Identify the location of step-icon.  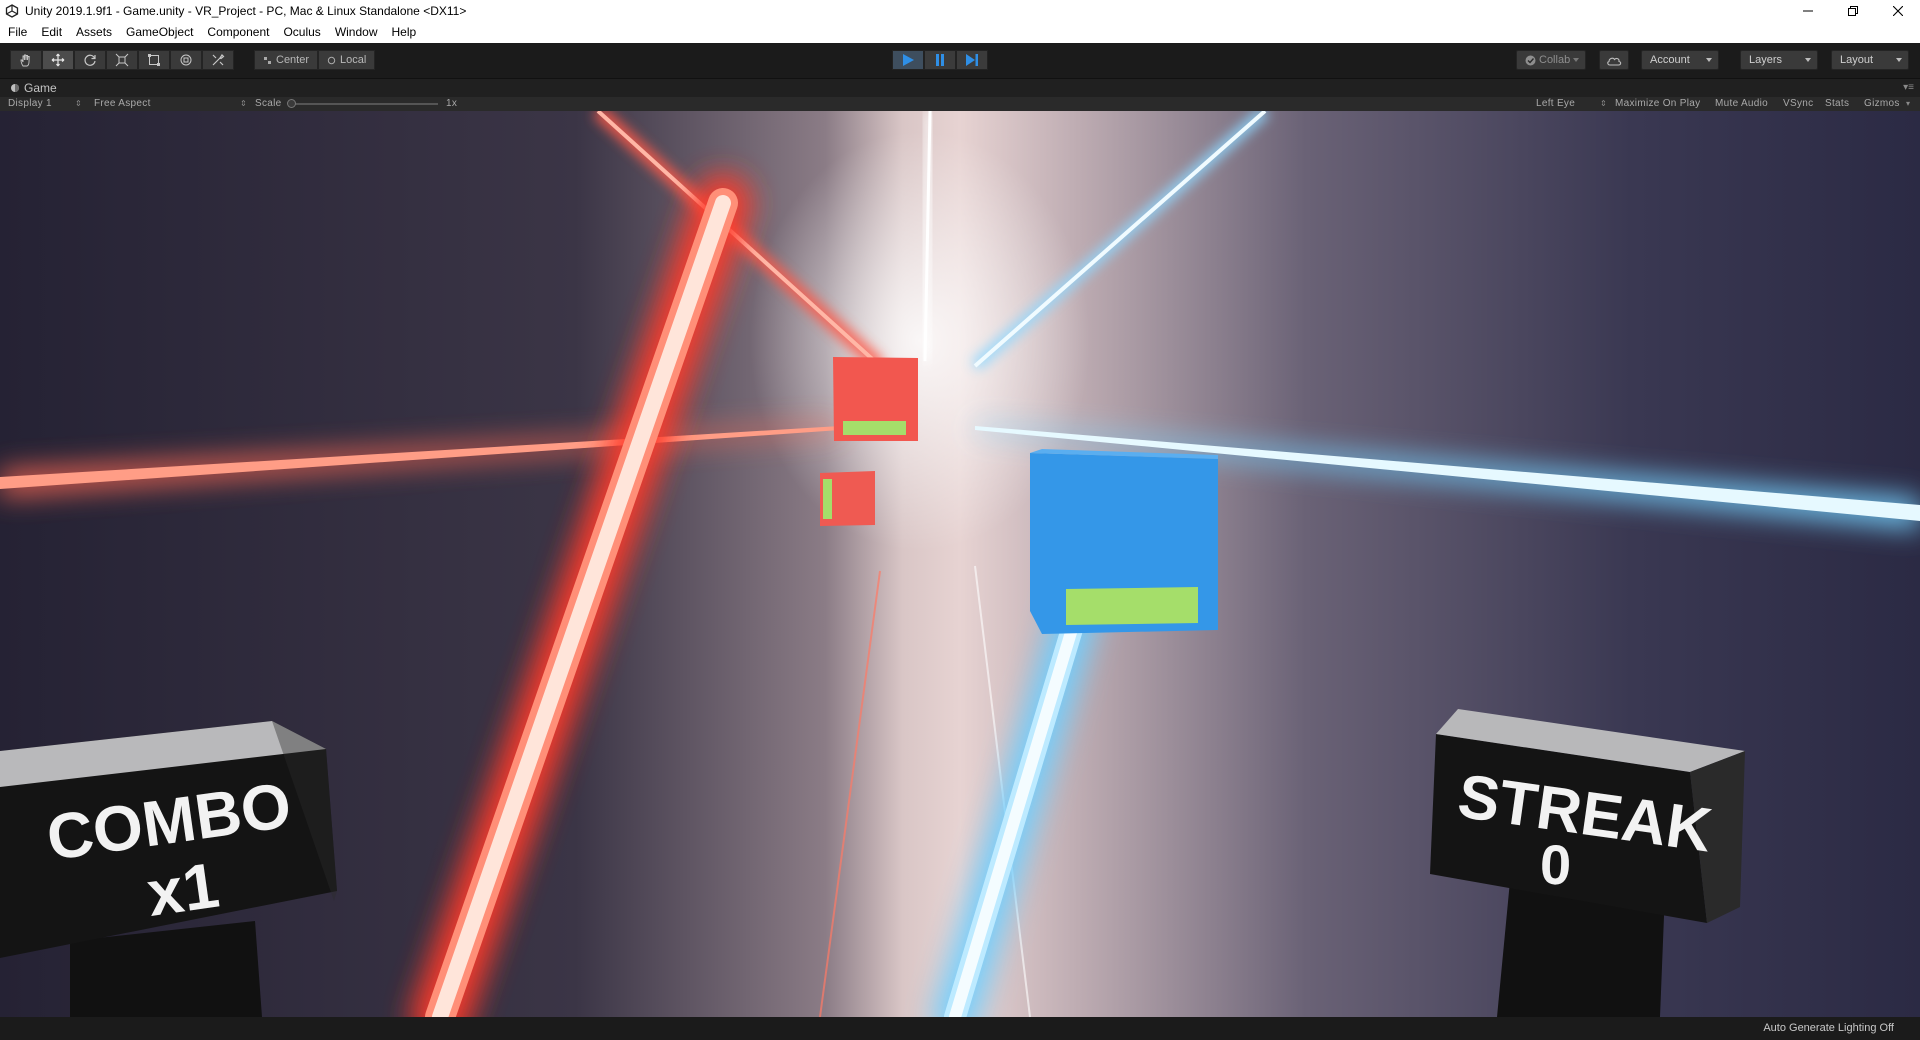
(972, 60).